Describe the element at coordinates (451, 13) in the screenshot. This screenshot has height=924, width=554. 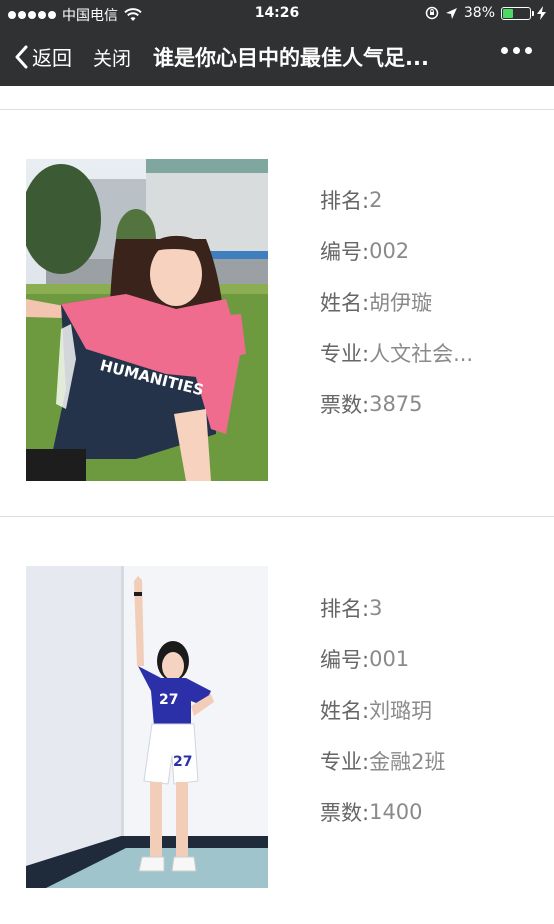
I see `location-arrow-icon` at that location.